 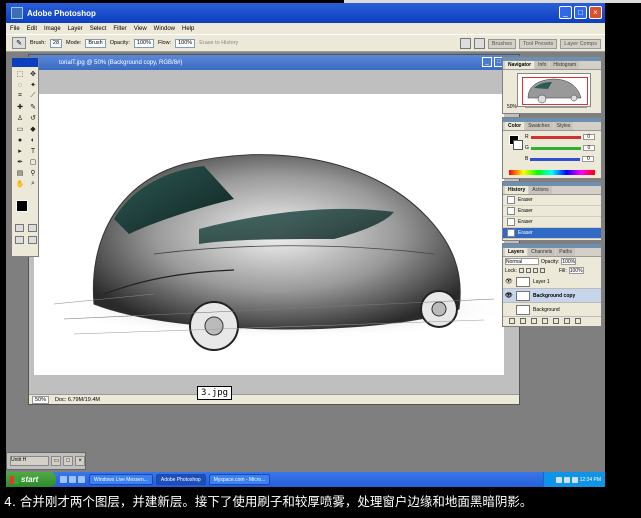 I want to click on brush-tool-preset-icon: ✎, so click(x=19, y=43).